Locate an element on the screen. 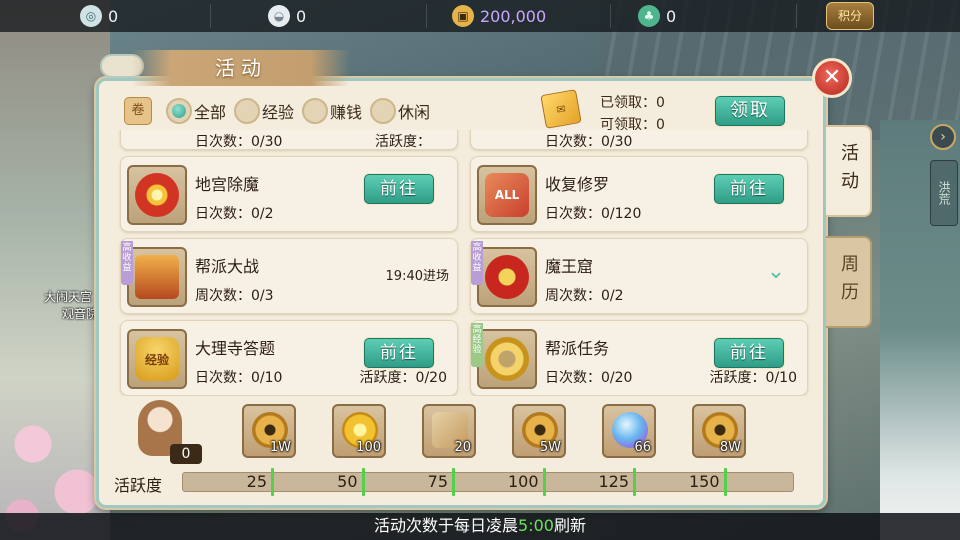 The height and width of the screenshot is (540, 960). currency-gem: ♣ 0 is located at coordinates (657, 16).